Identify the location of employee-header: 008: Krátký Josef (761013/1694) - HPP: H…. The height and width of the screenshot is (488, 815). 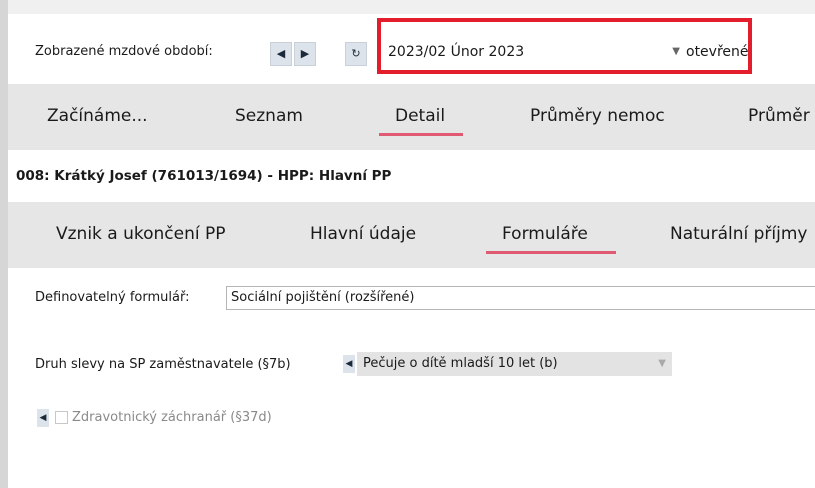
(411, 176).